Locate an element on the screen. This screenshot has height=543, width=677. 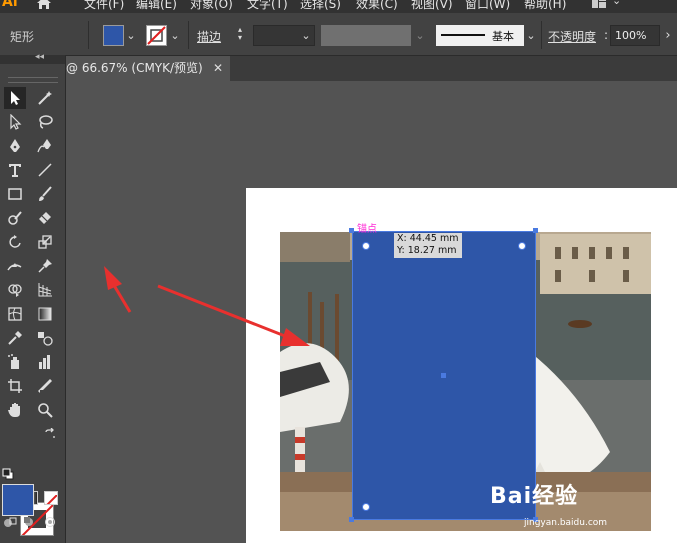
mesh-tool is located at coordinates (15, 314).